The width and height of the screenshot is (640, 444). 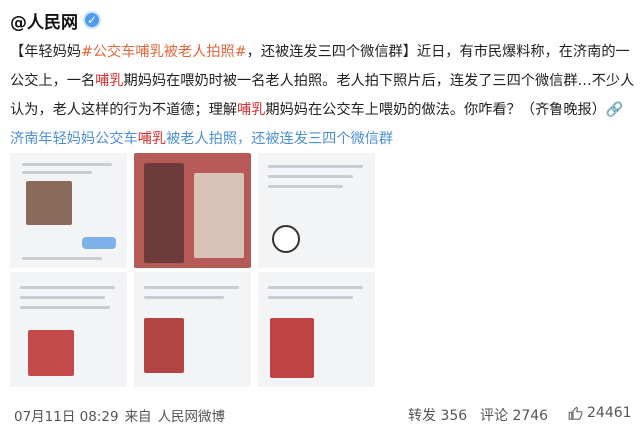 What do you see at coordinates (219, 215) in the screenshot?
I see `person` at bounding box center [219, 215].